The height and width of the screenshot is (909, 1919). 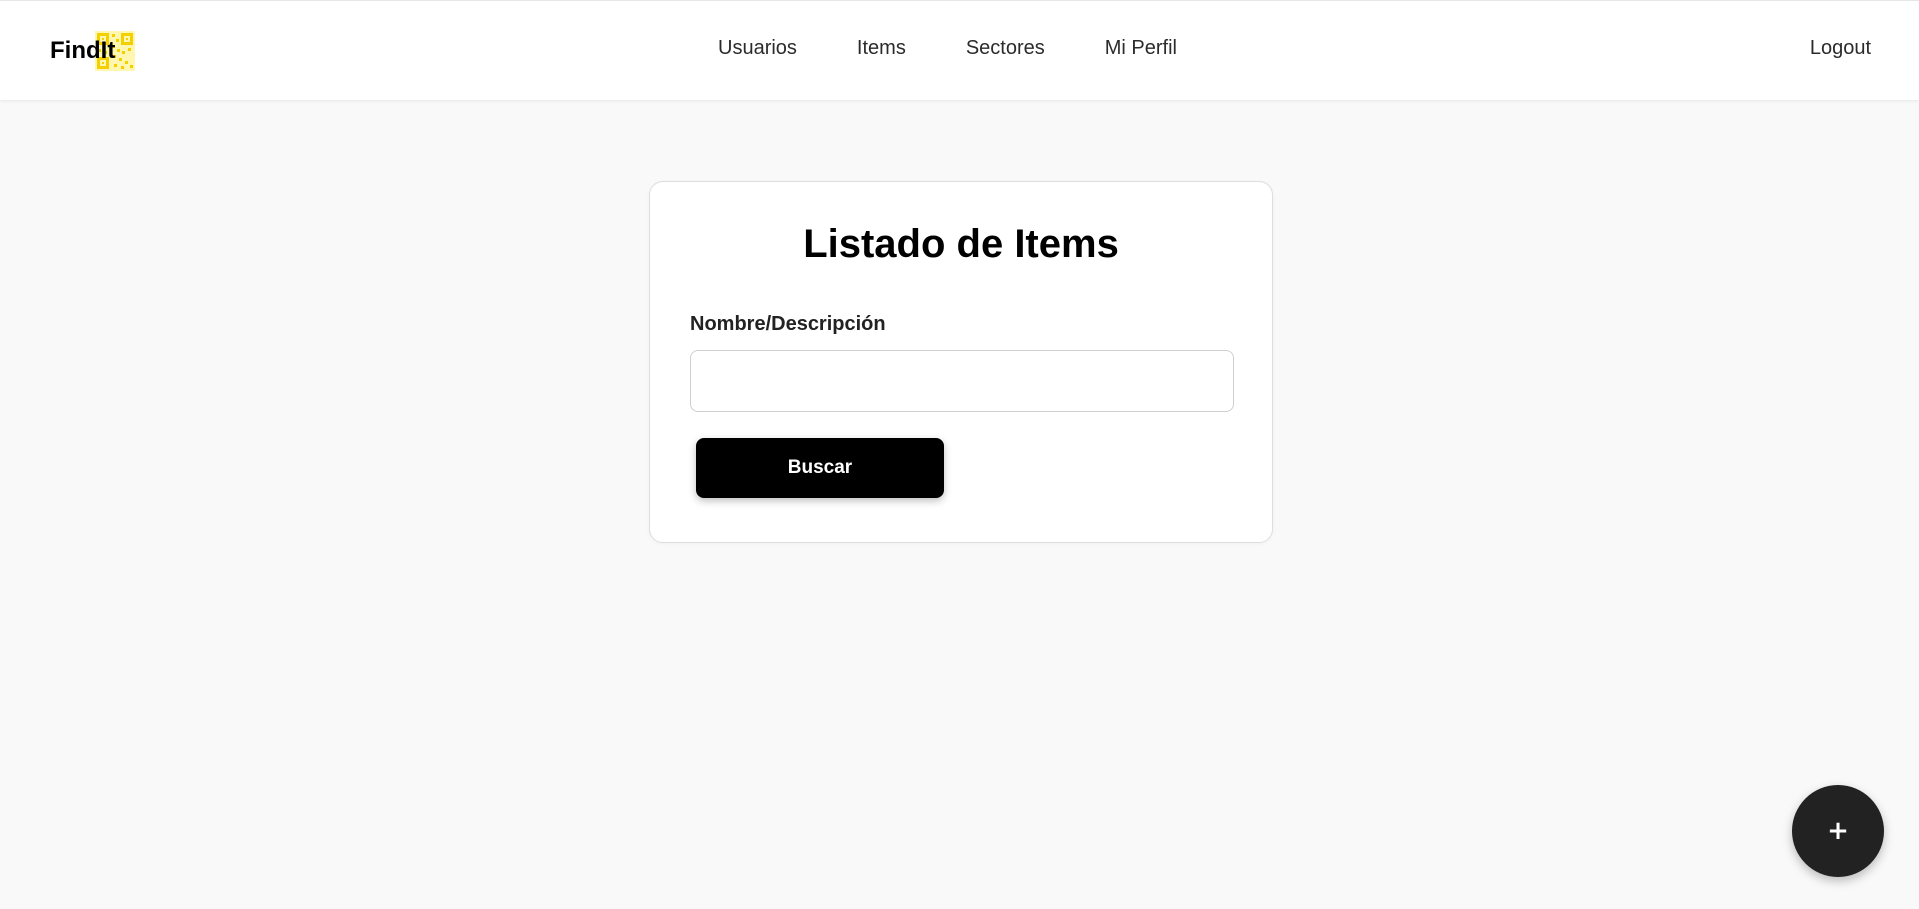 I want to click on search-field-label: Nombre/Descripción, so click(x=788, y=324).